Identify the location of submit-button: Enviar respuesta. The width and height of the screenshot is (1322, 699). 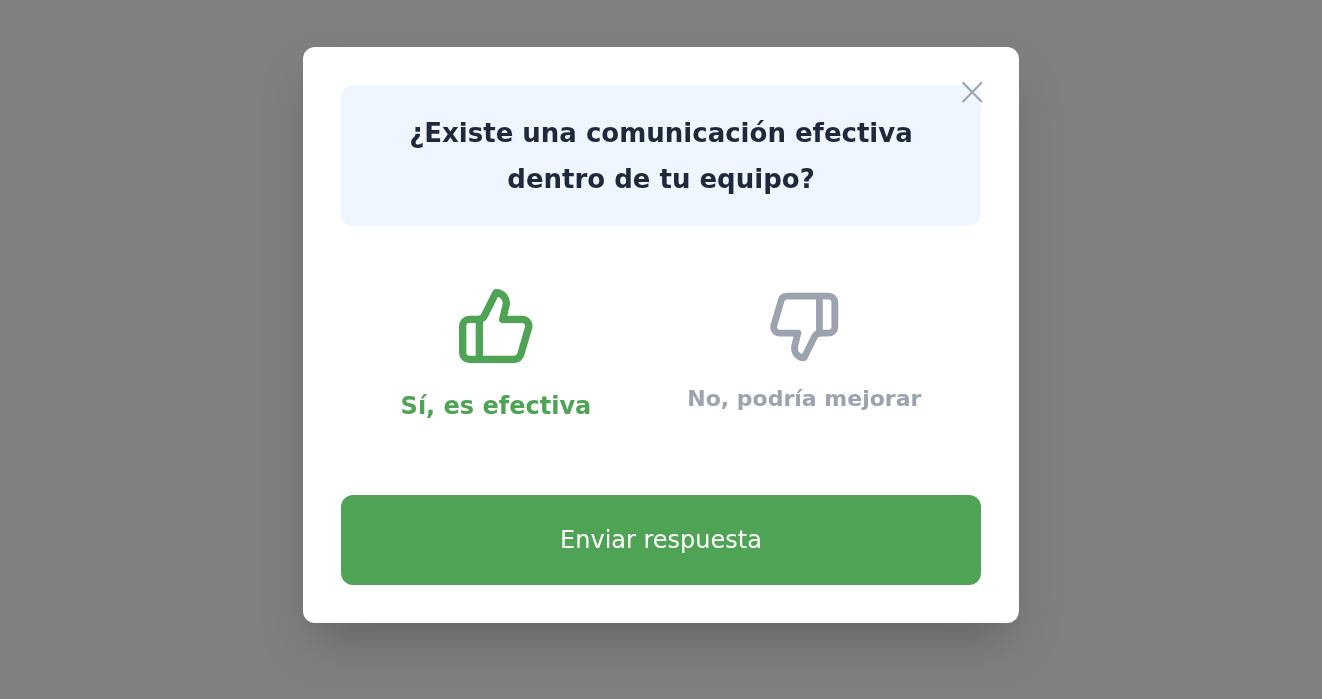
(661, 540).